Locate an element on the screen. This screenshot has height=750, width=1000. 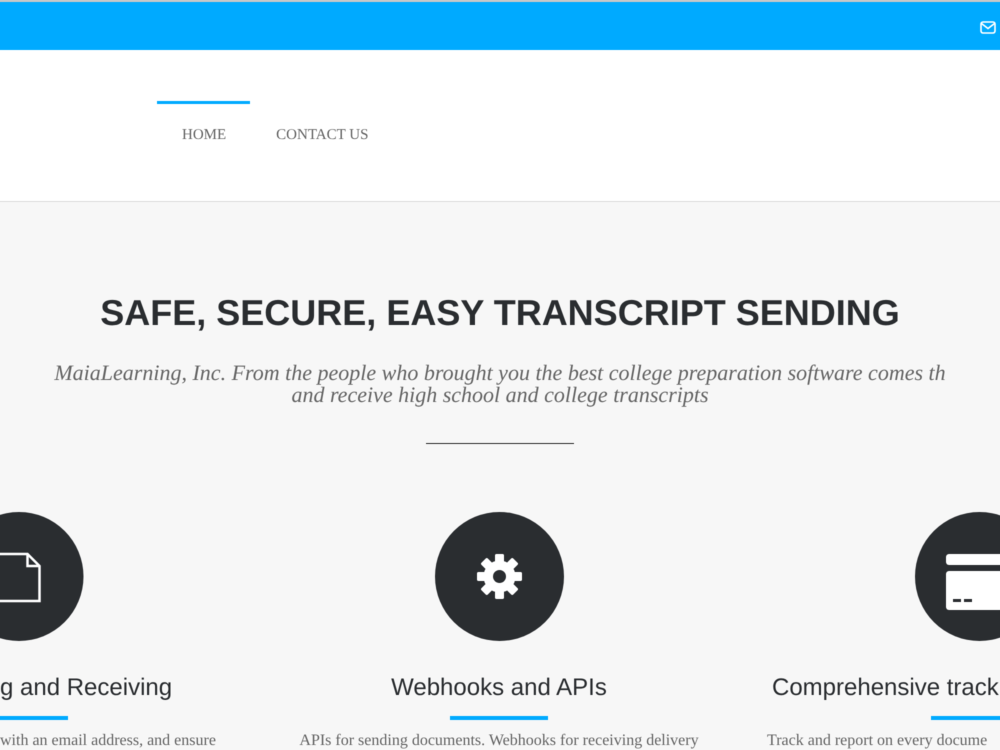
feature-title: Comprehensive track is located at coordinates (885, 688).